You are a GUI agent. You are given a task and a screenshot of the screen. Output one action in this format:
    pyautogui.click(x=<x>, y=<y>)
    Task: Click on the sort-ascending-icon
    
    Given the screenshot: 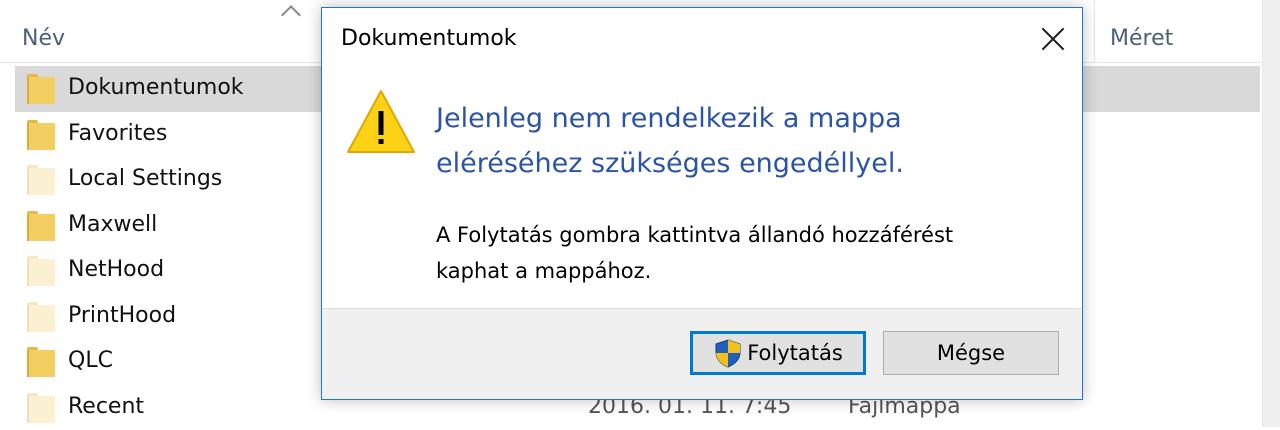 What is the action you would take?
    pyautogui.click(x=291, y=15)
    